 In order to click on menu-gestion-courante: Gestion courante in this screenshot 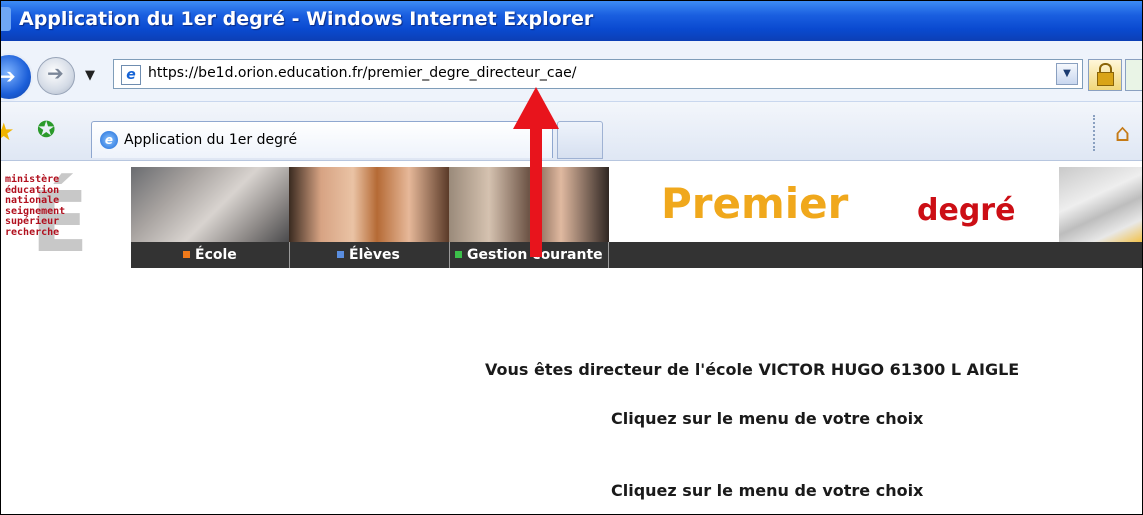, I will do `click(529, 255)`.